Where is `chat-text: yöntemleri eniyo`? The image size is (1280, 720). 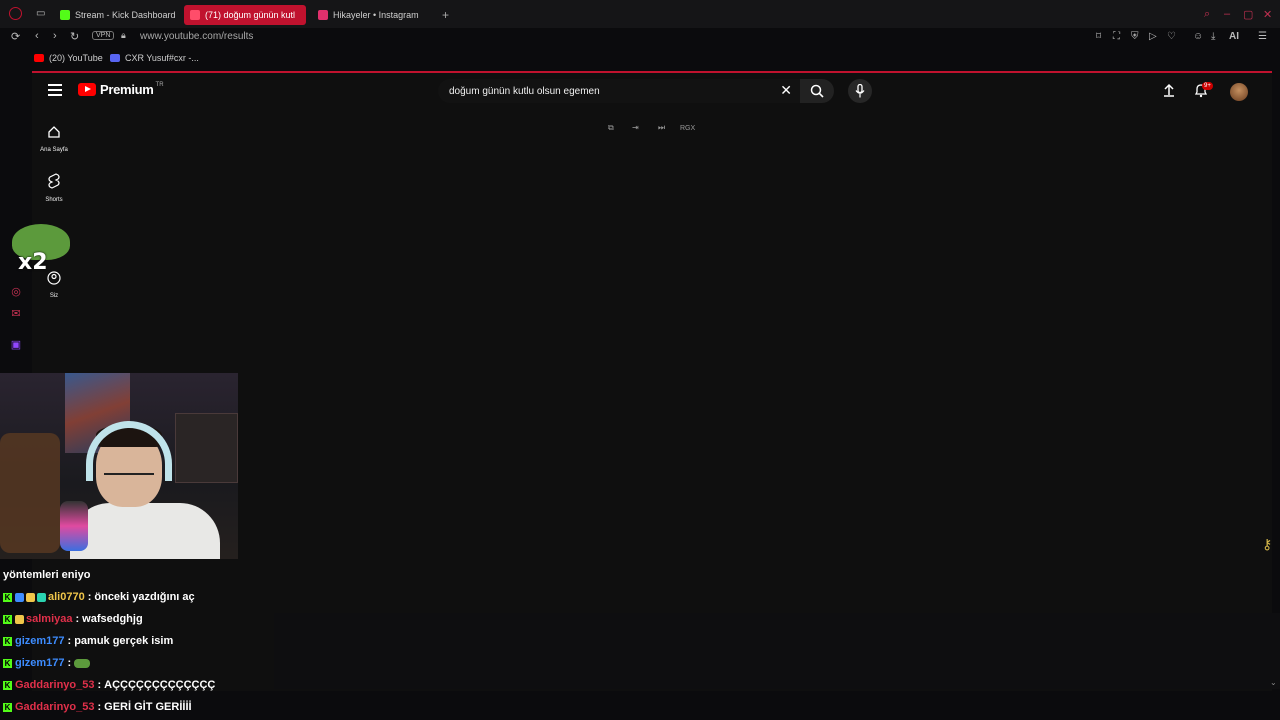 chat-text: yöntemleri eniyo is located at coordinates (47, 575).